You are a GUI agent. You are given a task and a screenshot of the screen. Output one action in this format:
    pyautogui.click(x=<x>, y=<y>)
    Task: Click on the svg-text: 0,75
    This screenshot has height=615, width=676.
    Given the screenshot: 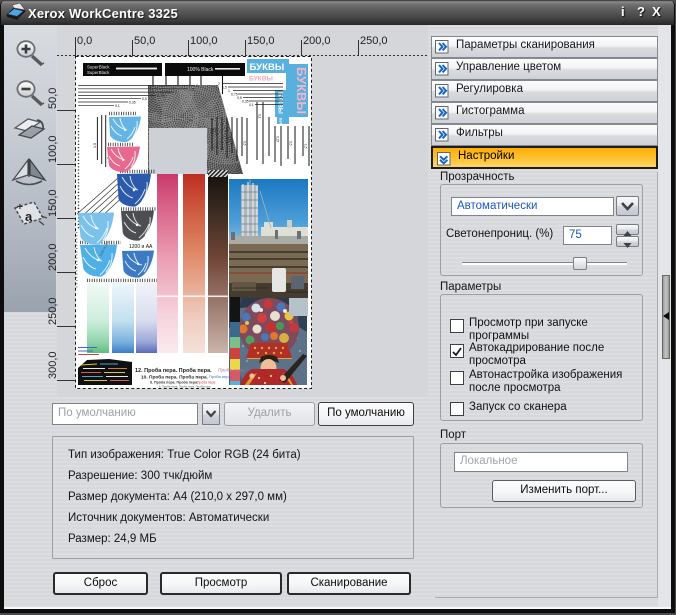 What is the action you would take?
    pyautogui.click(x=160, y=96)
    